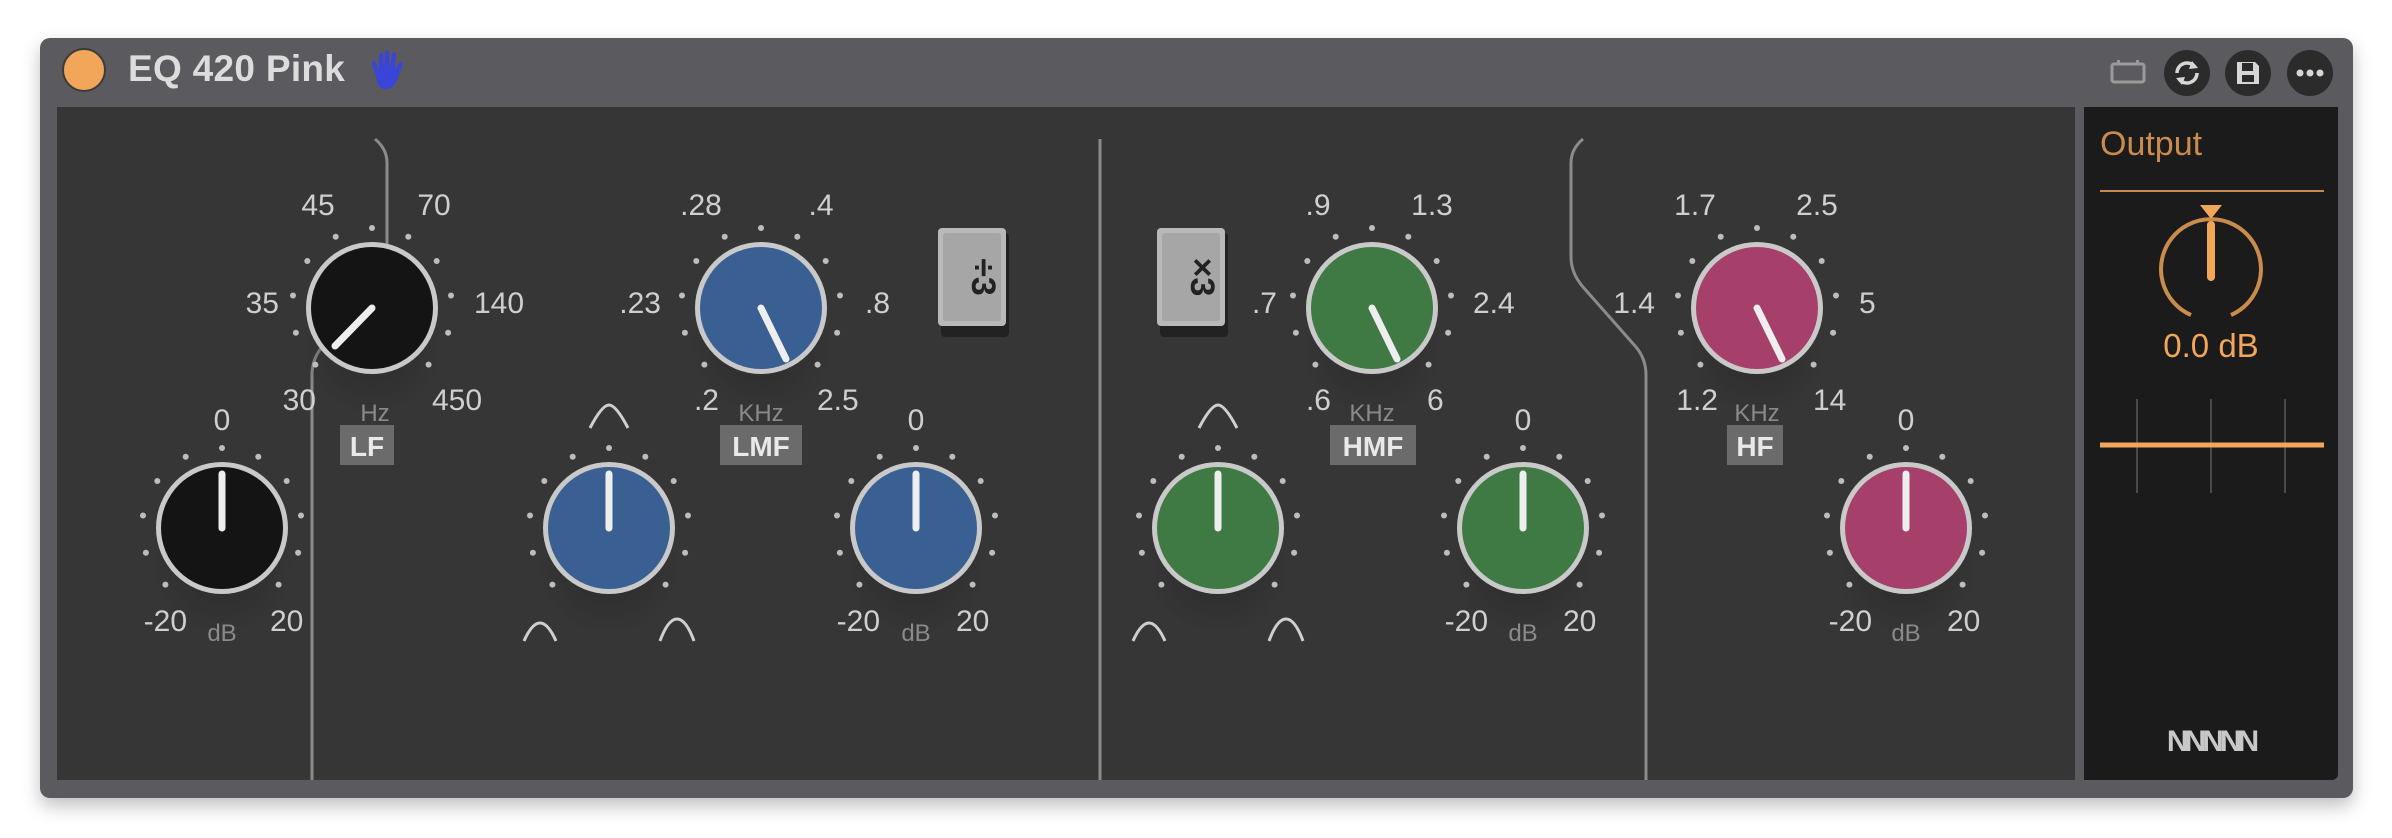 This screenshot has width=2392, height=838. Describe the element at coordinates (1435, 400) in the screenshot. I see `scale-label: 6` at that location.